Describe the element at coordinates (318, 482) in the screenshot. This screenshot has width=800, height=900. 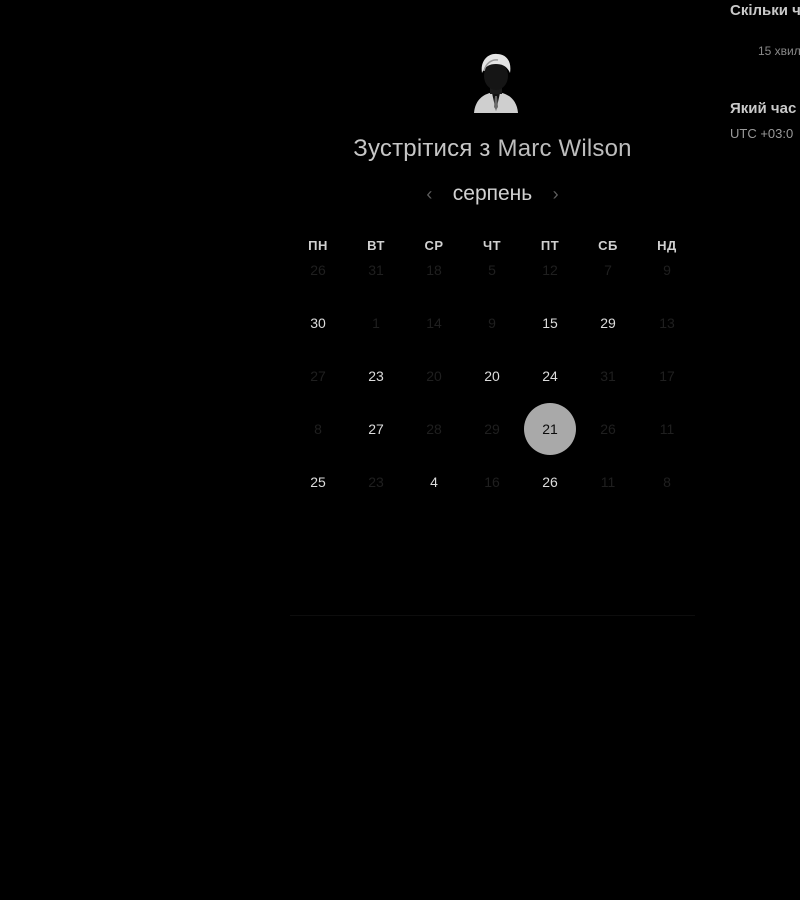
I see `calendar-day: 25` at that location.